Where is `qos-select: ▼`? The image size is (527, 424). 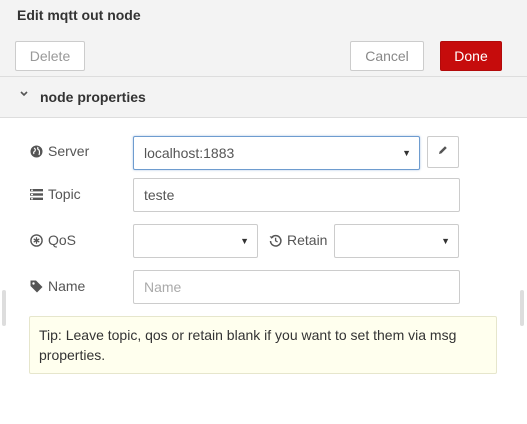
qos-select: ▼ is located at coordinates (195, 241).